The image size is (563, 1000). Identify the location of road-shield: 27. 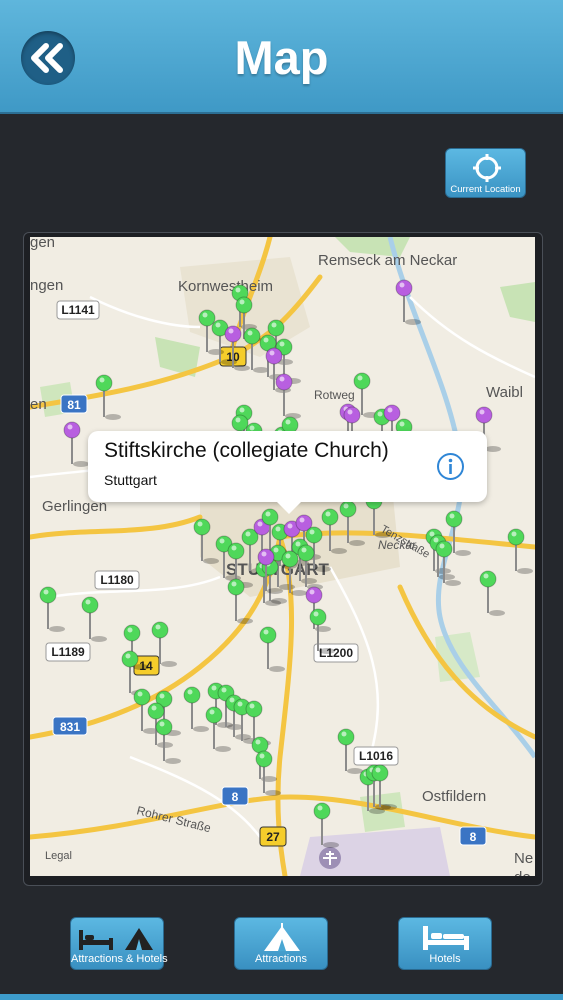
(273, 836).